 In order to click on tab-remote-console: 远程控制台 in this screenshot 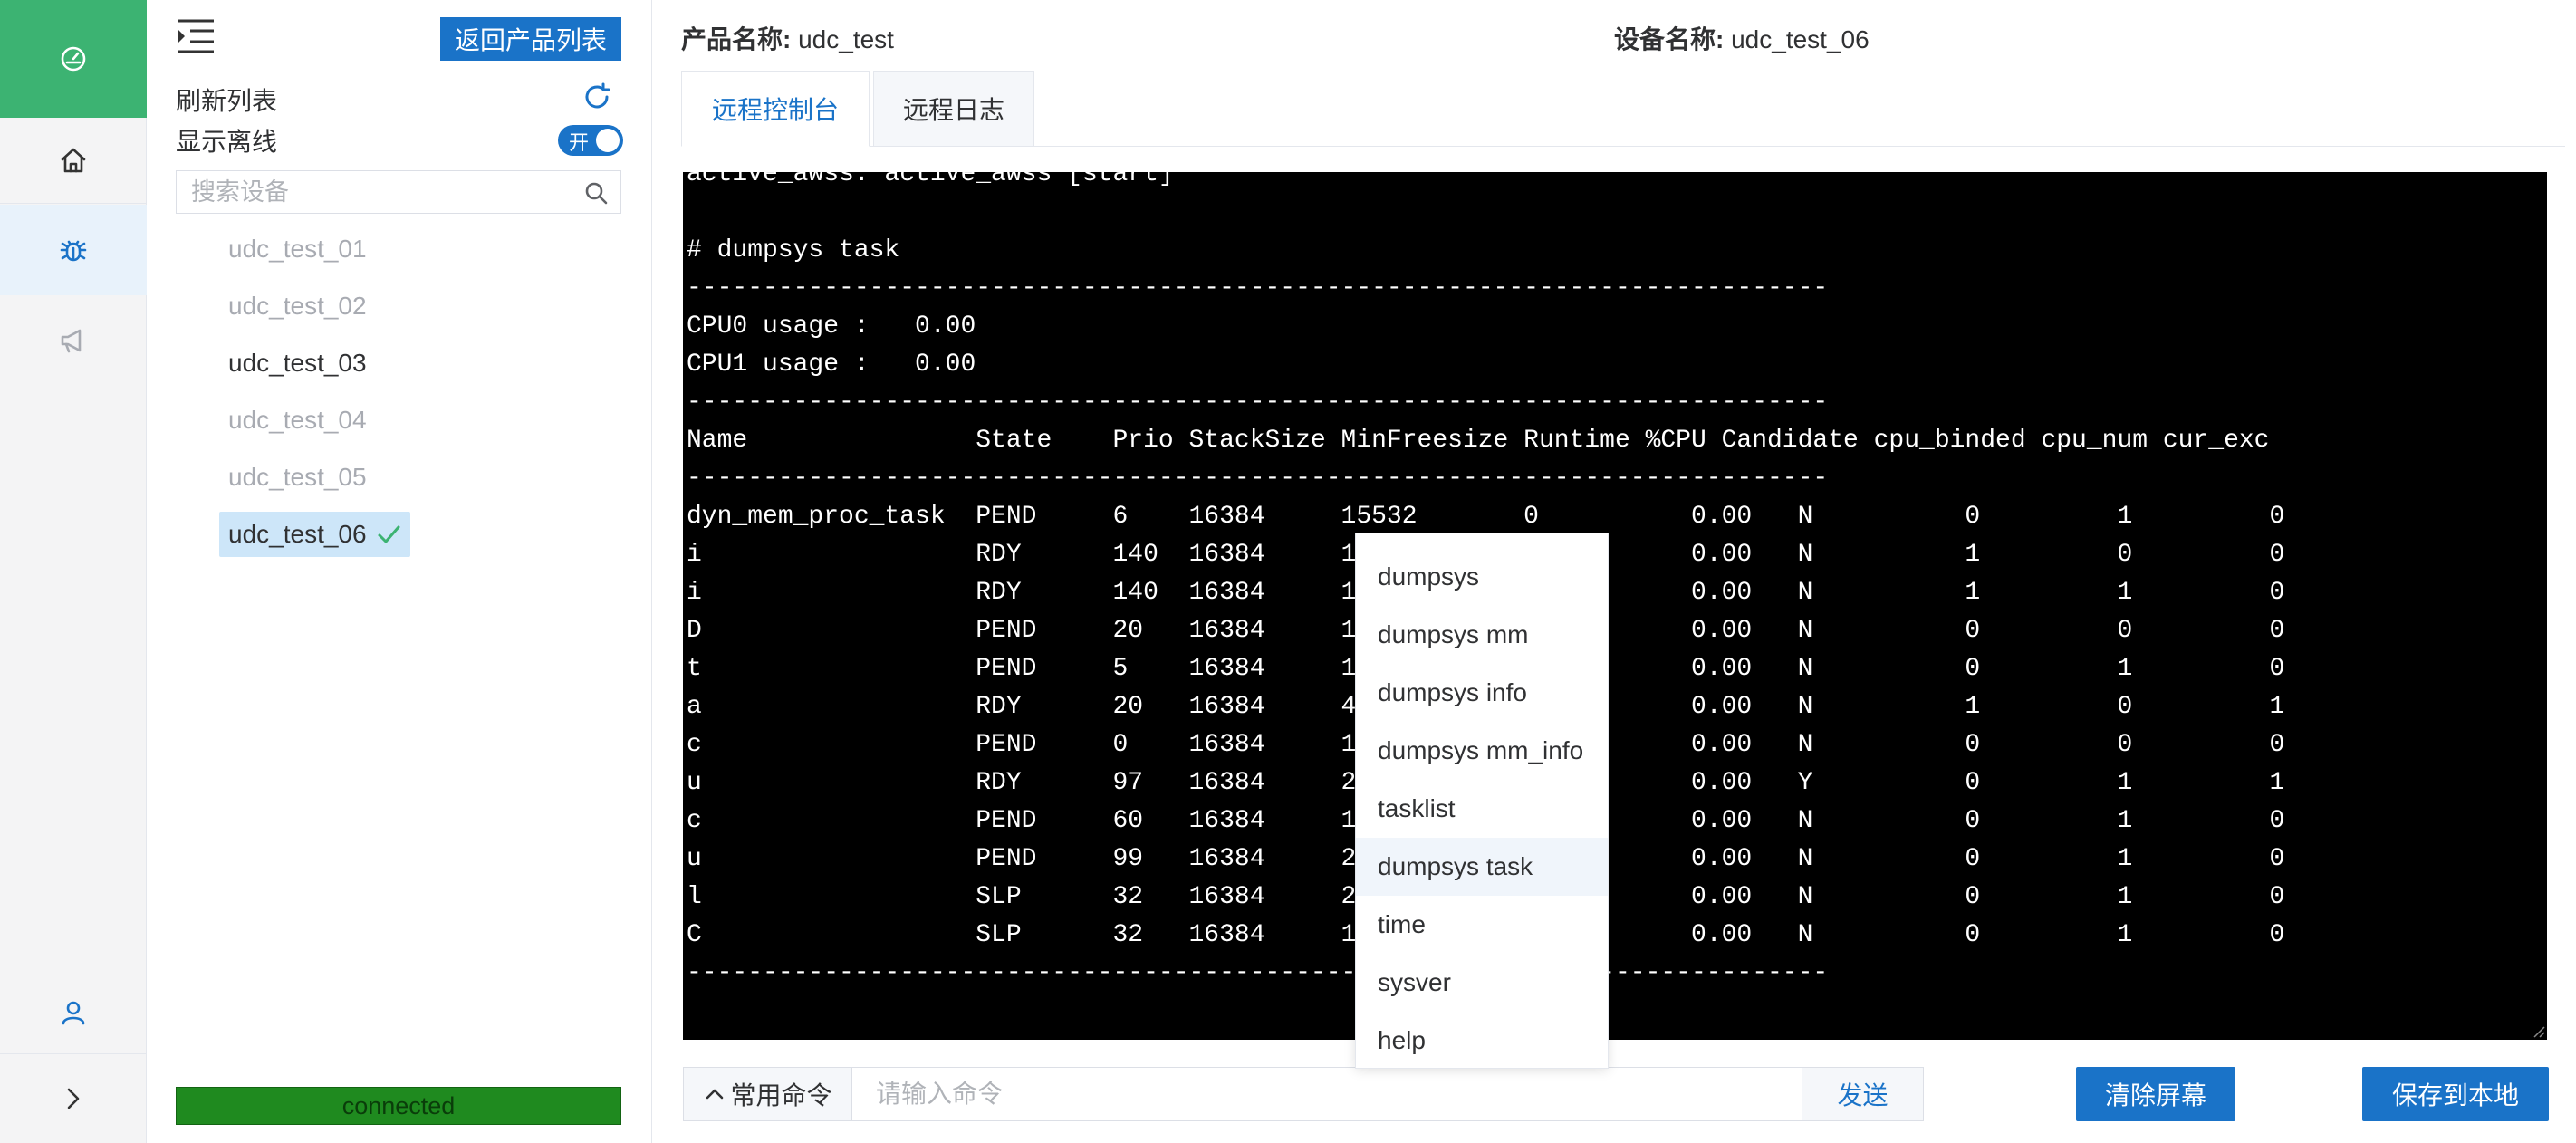, I will do `click(775, 109)`.